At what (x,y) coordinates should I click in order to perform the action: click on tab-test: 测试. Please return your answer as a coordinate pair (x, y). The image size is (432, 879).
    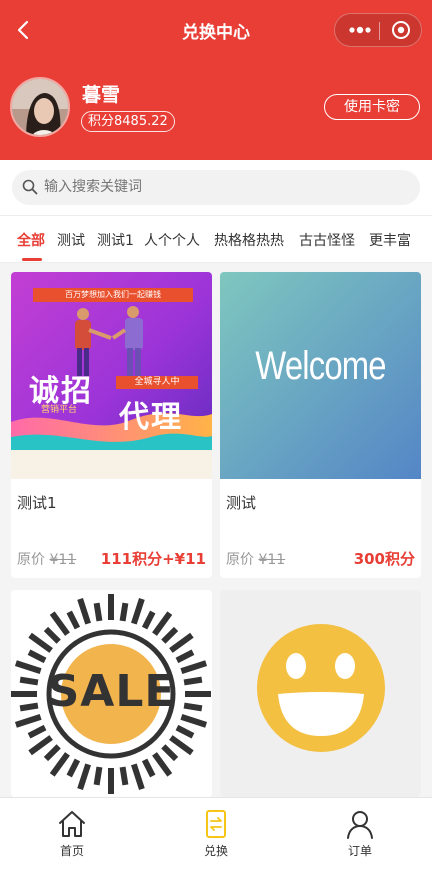
    Looking at the image, I should click on (71, 240).